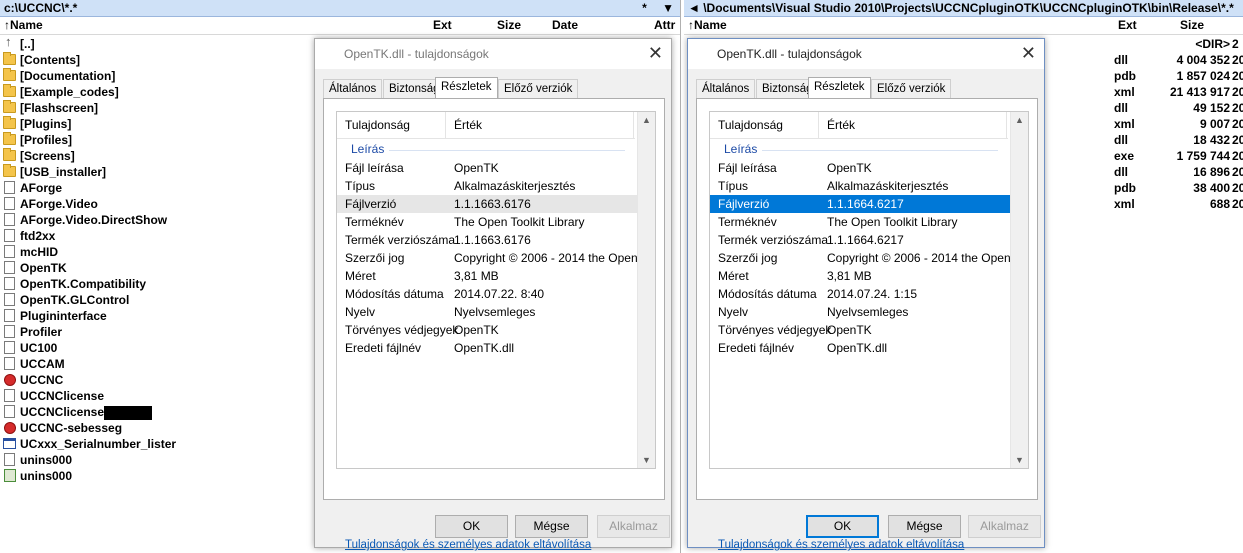 The image size is (1243, 553). What do you see at coordinates (88, 252) in the screenshot?
I see `file-row: mcHID` at bounding box center [88, 252].